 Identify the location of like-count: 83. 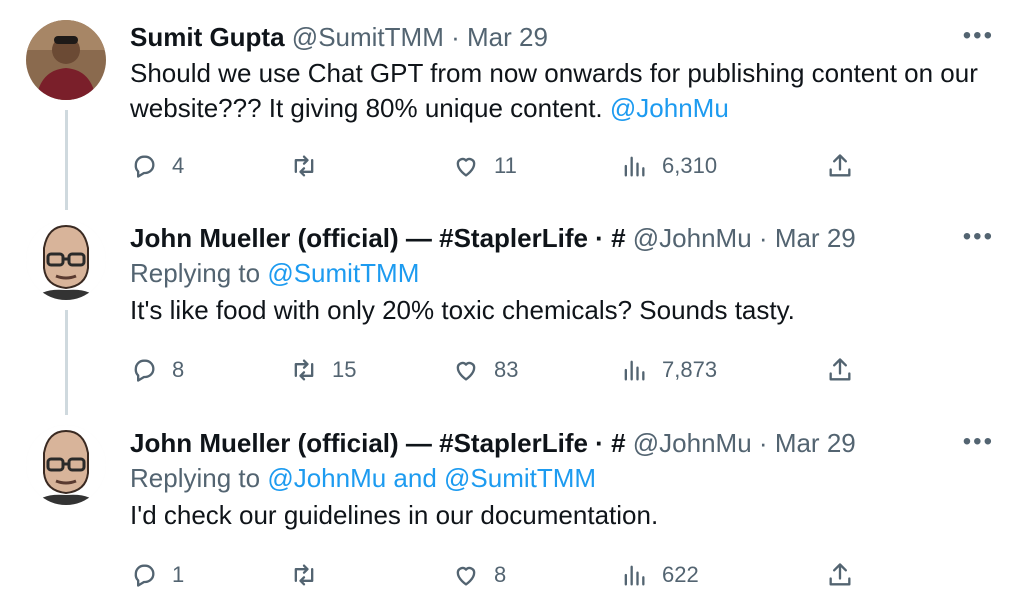
(506, 369).